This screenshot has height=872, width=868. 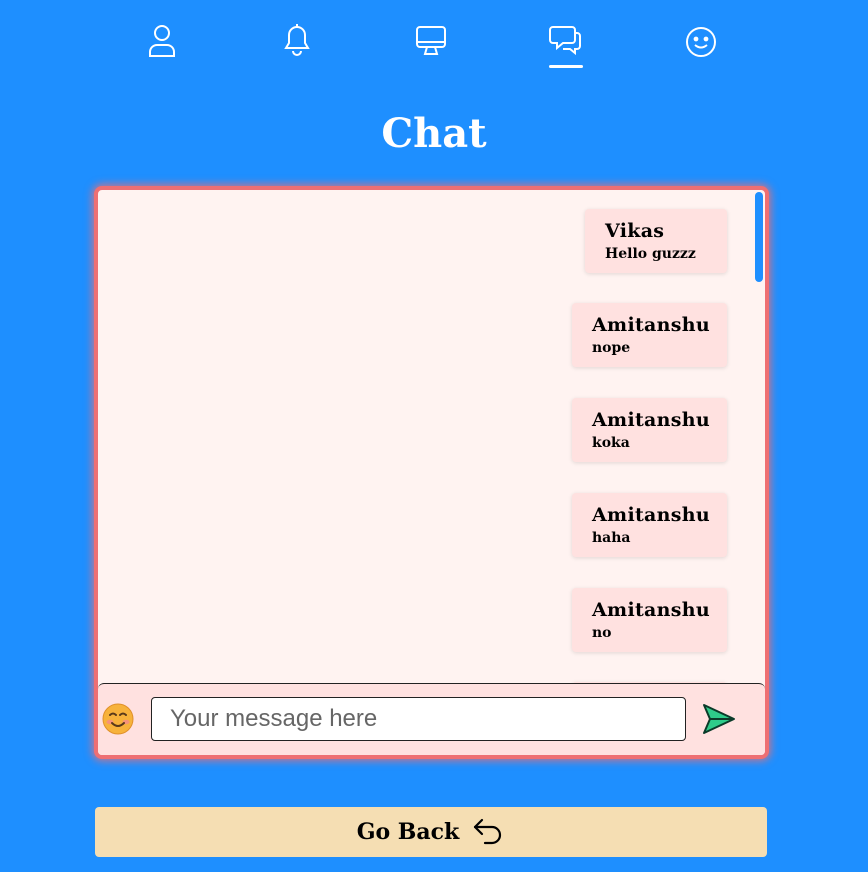 What do you see at coordinates (434, 133) in the screenshot?
I see `page-title: Chat` at bounding box center [434, 133].